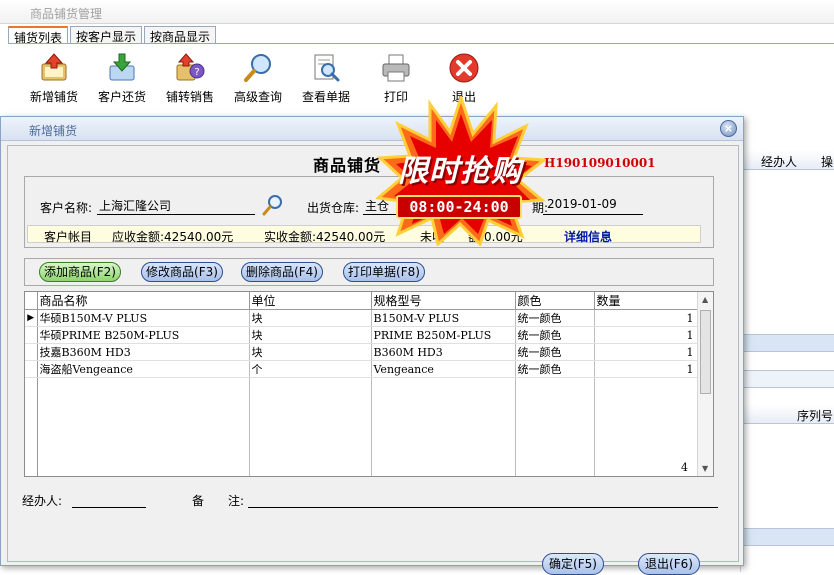  I want to click on cell-spec: B360M HD3, so click(443, 352).